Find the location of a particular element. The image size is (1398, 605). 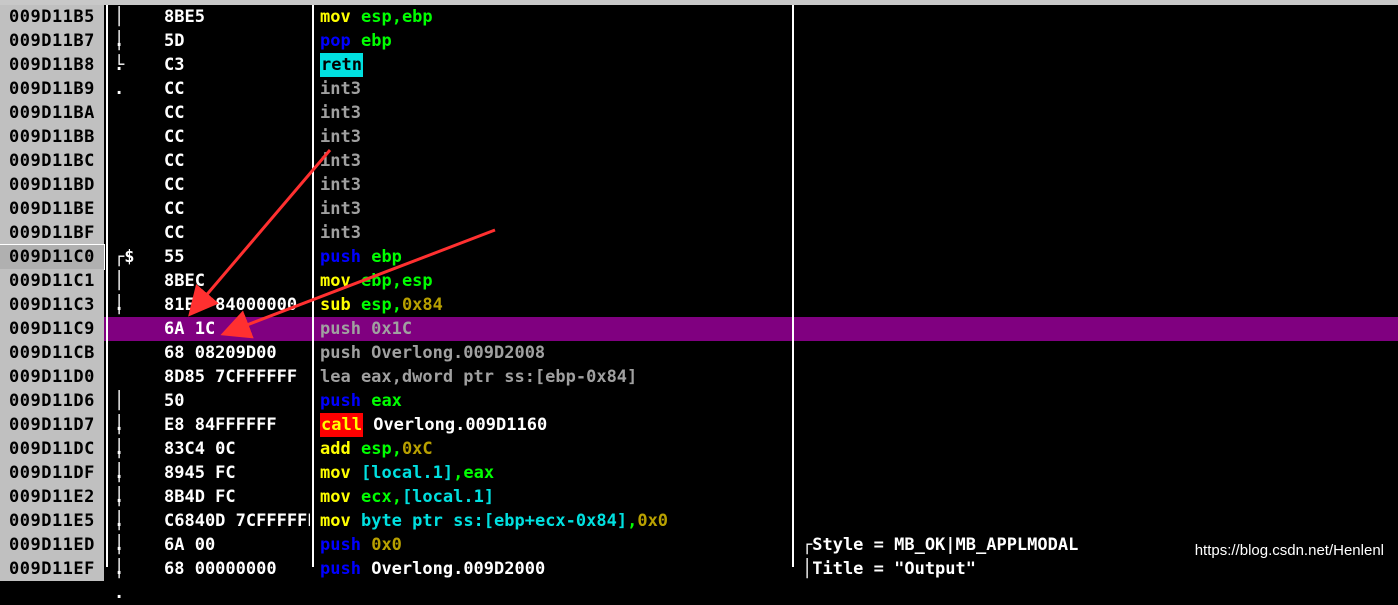

row-address: 009D11C1 is located at coordinates (52, 281).